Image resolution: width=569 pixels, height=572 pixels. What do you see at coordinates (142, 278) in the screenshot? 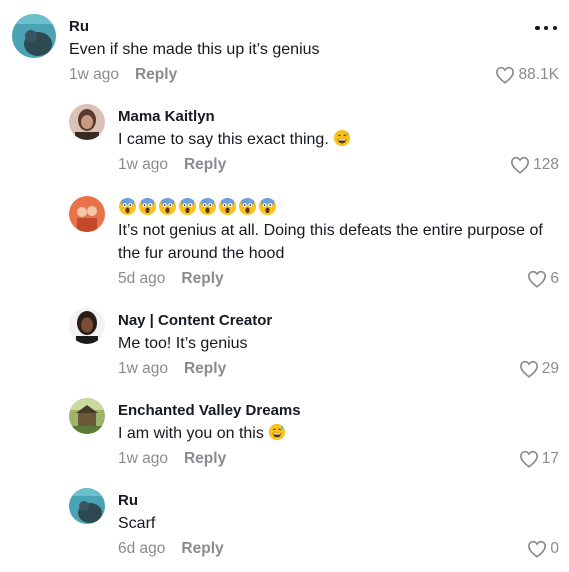
I see `comment-time: 5d ago` at bounding box center [142, 278].